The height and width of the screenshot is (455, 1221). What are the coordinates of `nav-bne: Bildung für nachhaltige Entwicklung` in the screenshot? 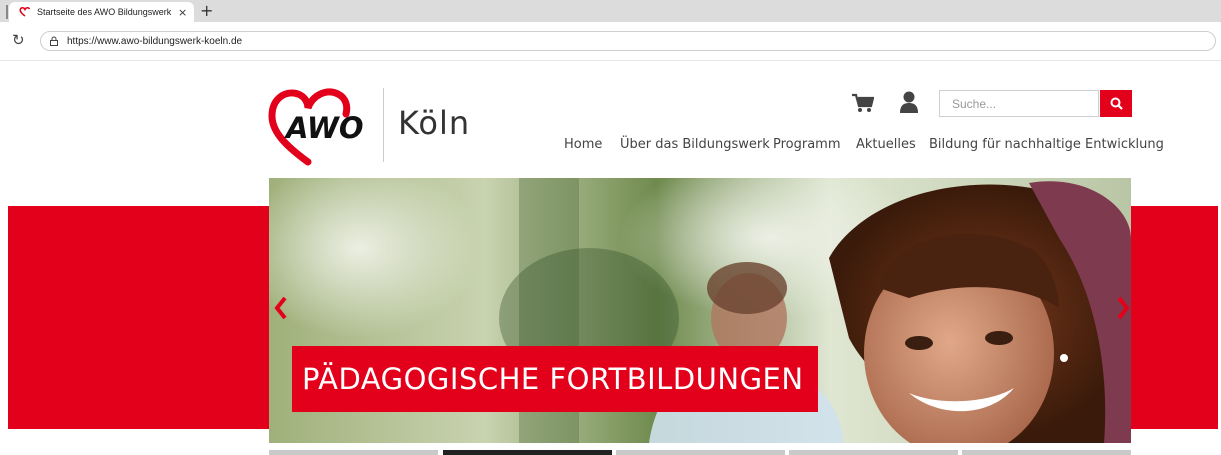 It's located at (1046, 144).